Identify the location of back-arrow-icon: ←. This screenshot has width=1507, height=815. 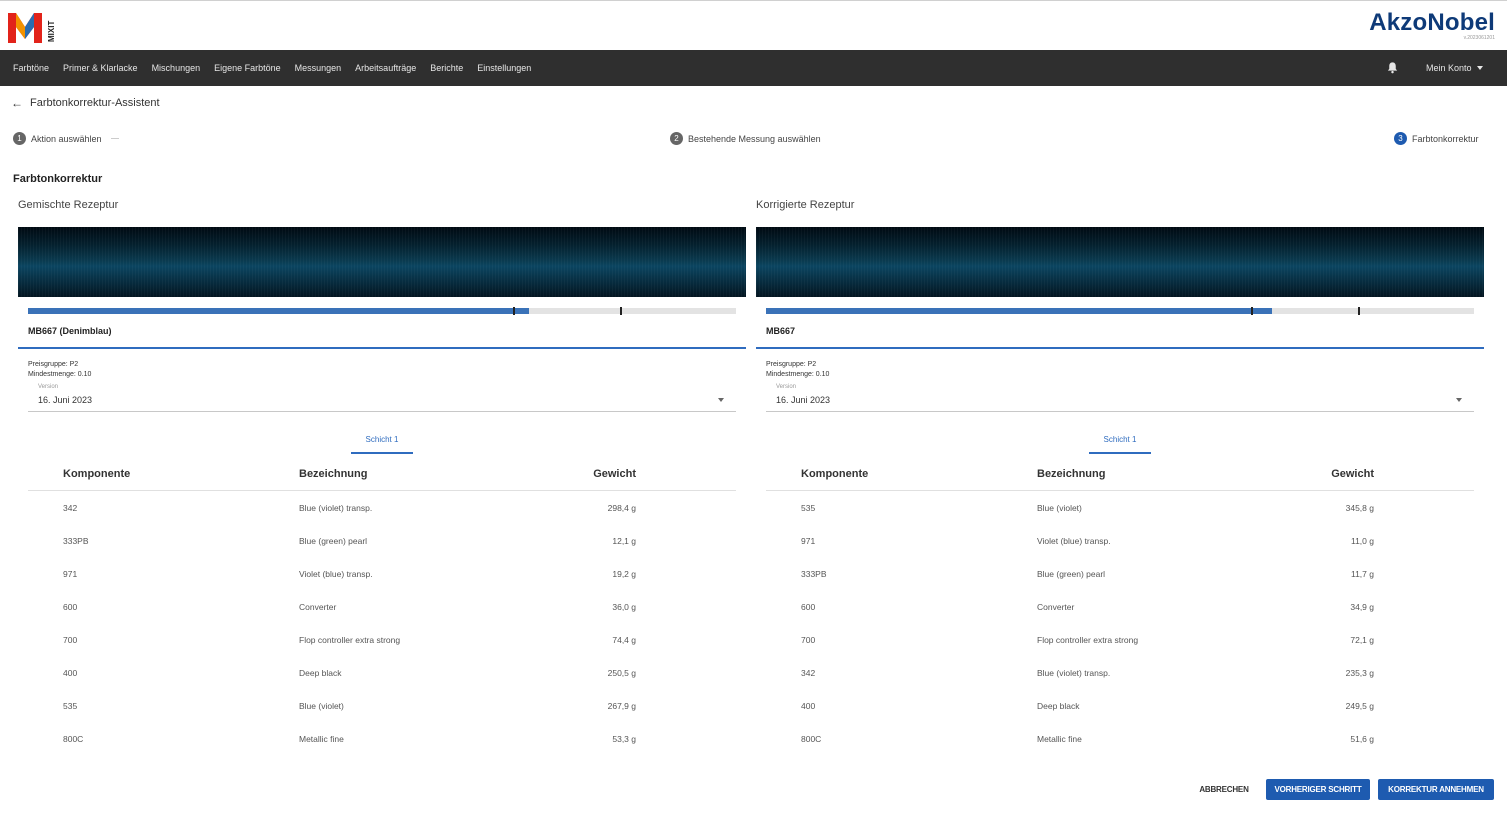
(17, 103).